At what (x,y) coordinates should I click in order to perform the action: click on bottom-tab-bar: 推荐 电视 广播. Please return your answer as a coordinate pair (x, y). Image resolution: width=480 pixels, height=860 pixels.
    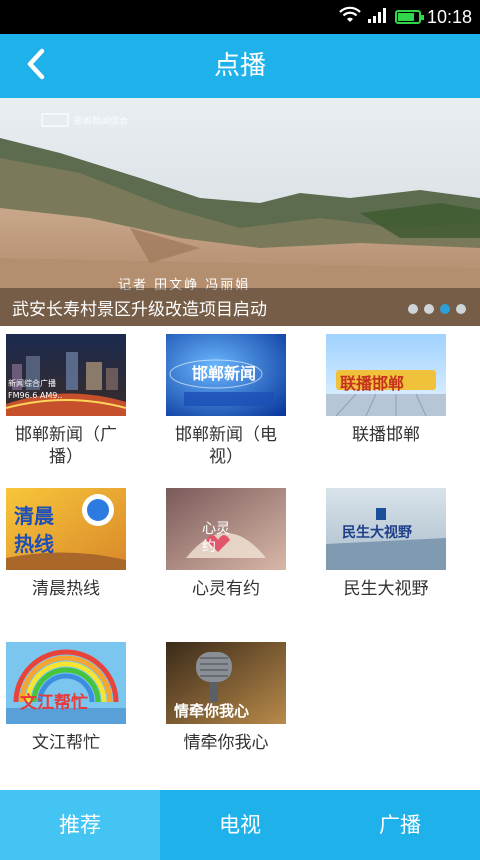
    Looking at the image, I should click on (240, 825).